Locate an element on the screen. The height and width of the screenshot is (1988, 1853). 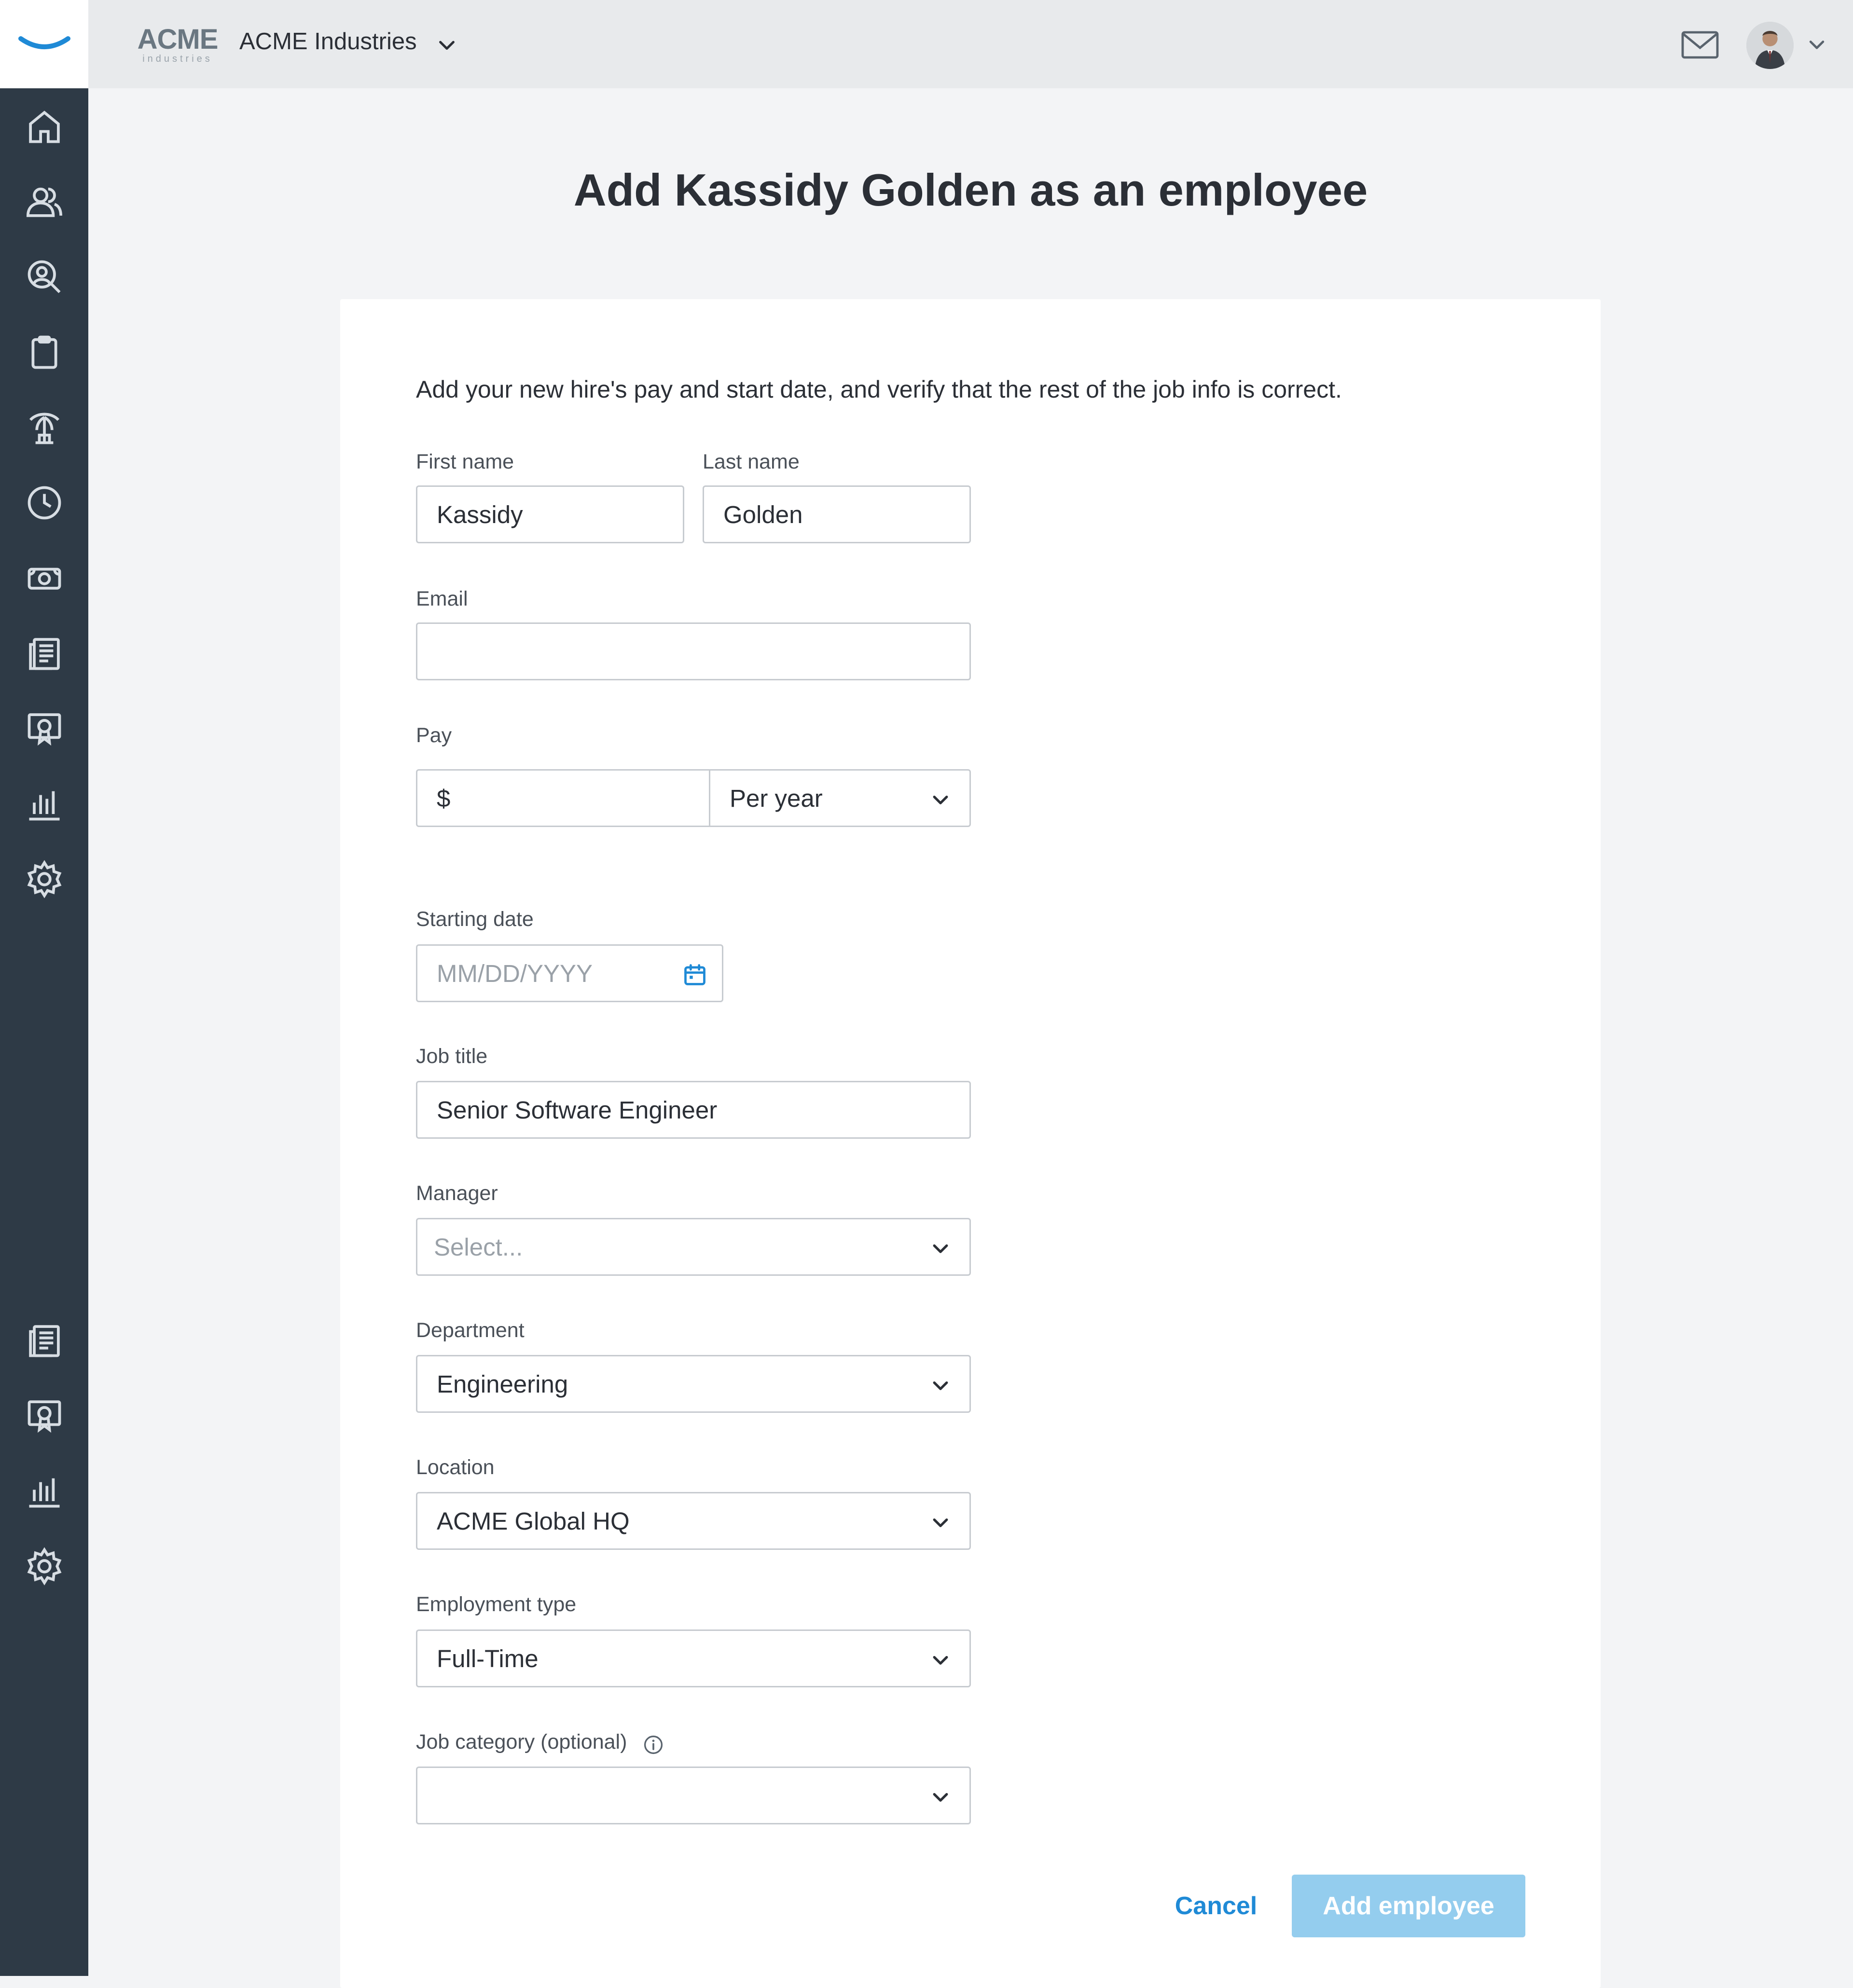
employment-type-select: Full-Time is located at coordinates (693, 1658).